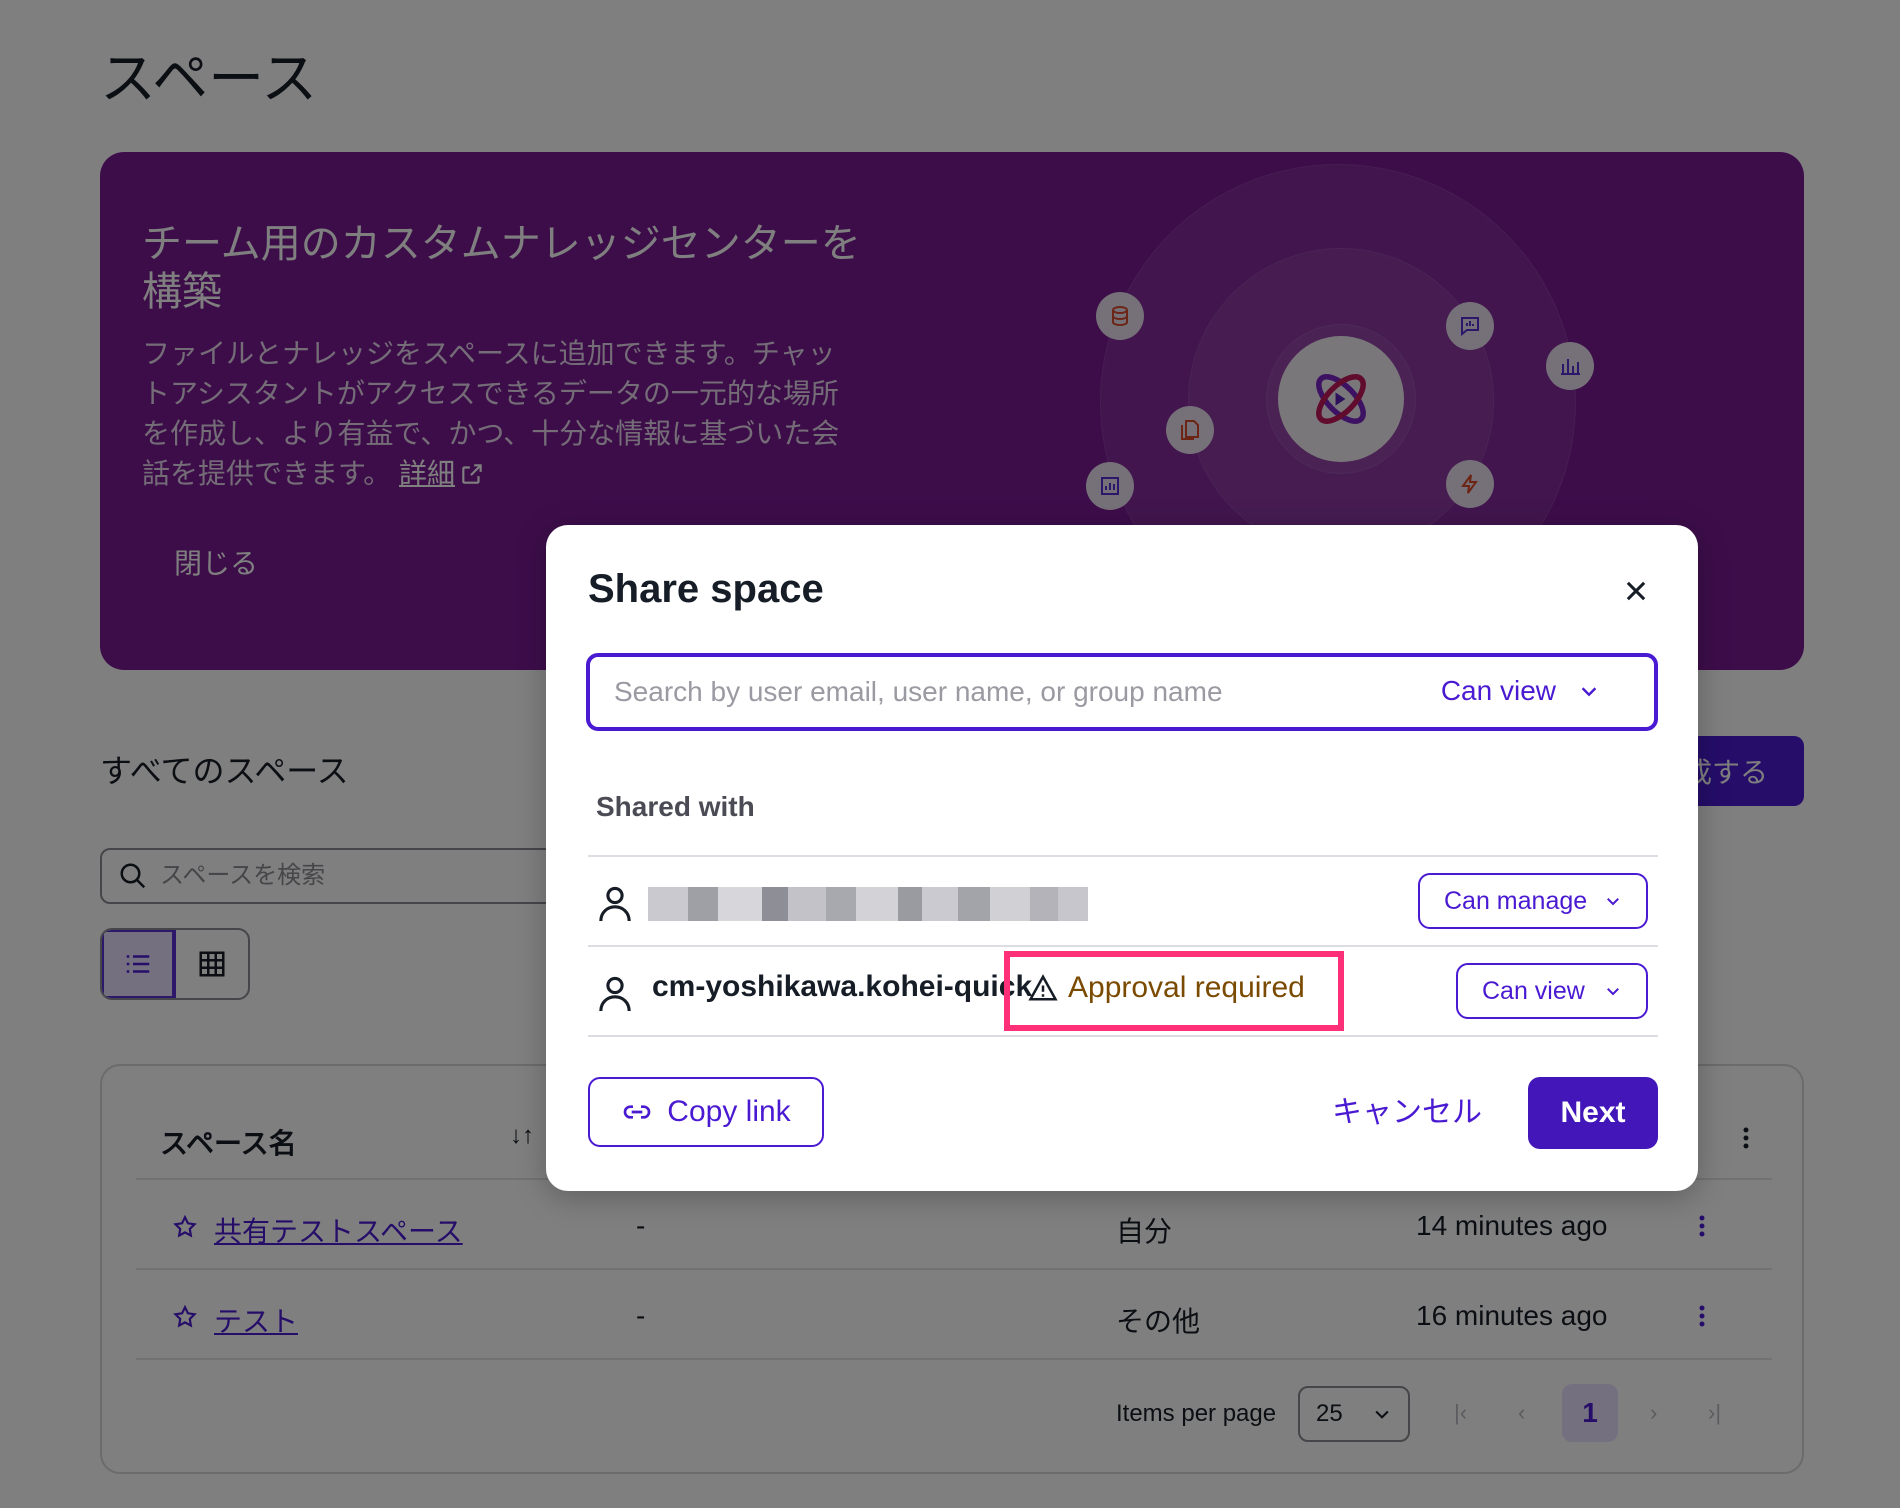 Image resolution: width=1900 pixels, height=1508 pixels. Describe the element at coordinates (1498, 690) in the screenshot. I see `default-permission-value: Can view` at that location.